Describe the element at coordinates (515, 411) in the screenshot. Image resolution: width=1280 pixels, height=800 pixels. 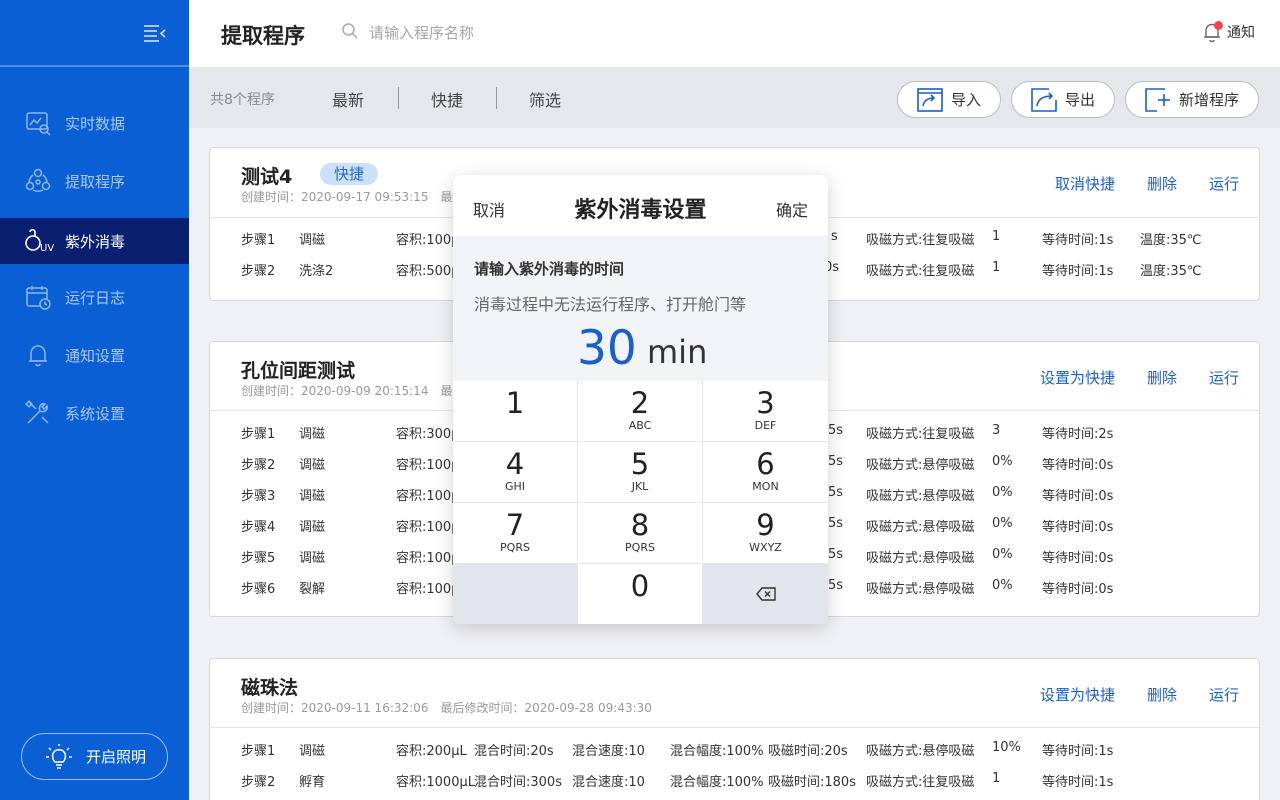
I see `key-1: 1` at that location.